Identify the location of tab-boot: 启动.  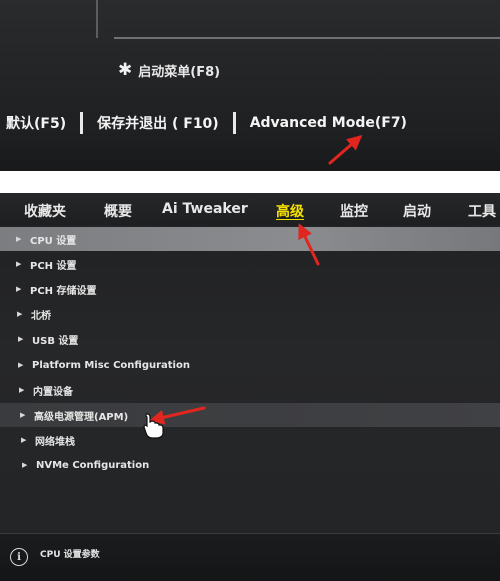
(417, 211).